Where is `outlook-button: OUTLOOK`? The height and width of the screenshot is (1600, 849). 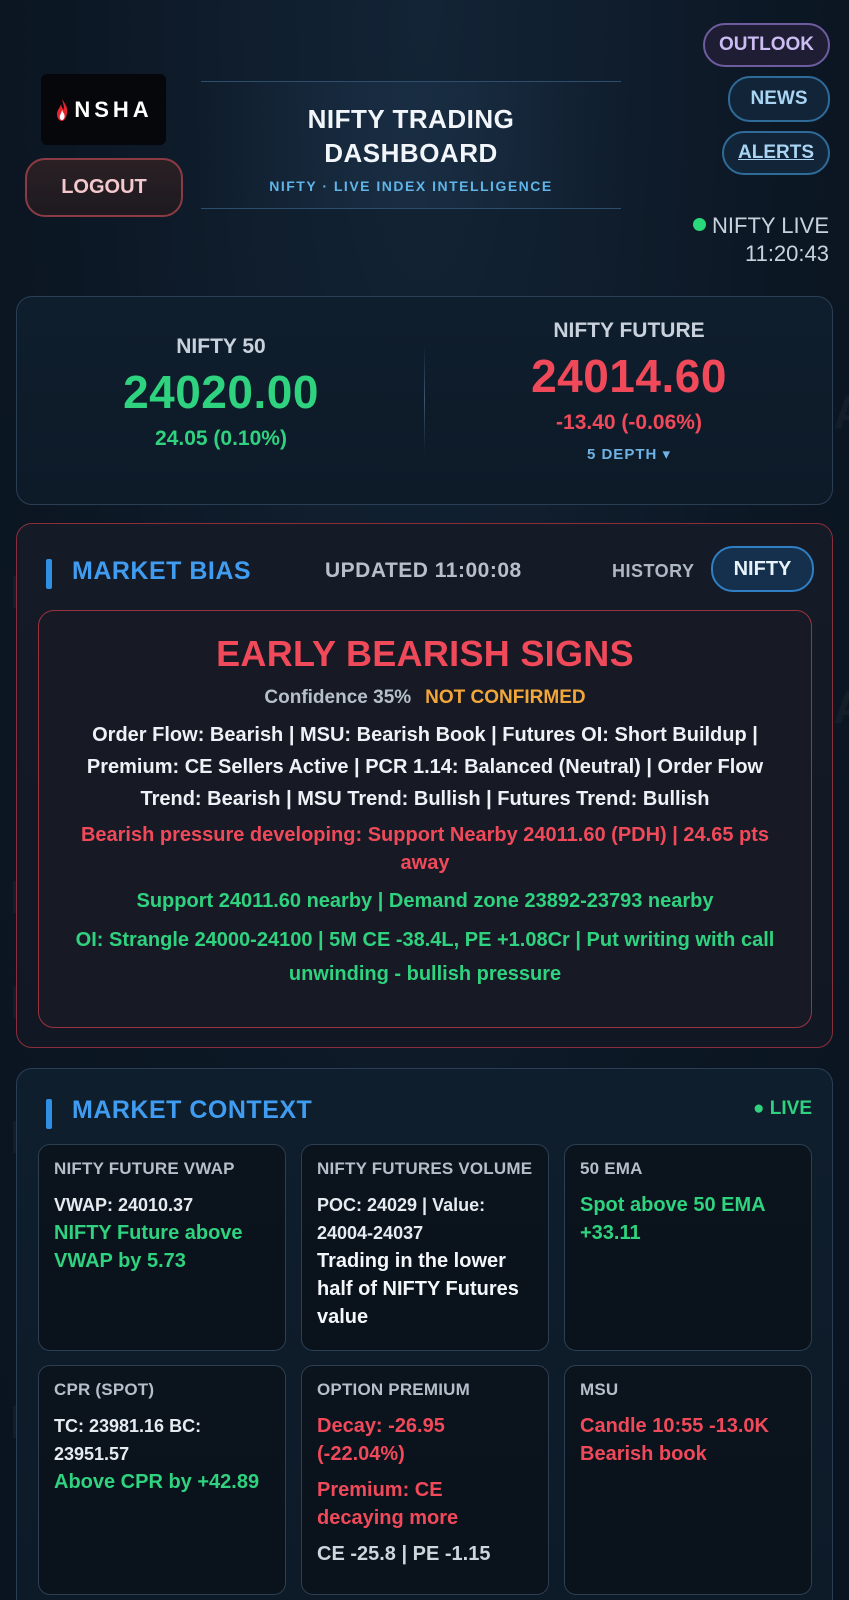
outlook-button: OUTLOOK is located at coordinates (766, 45).